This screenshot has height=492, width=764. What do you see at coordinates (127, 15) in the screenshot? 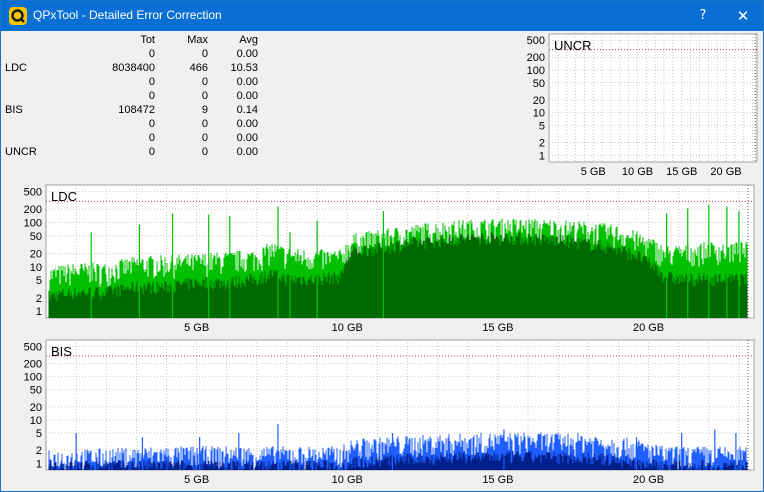
I see `window-title: QPxTool - Detailed Error Correction` at bounding box center [127, 15].